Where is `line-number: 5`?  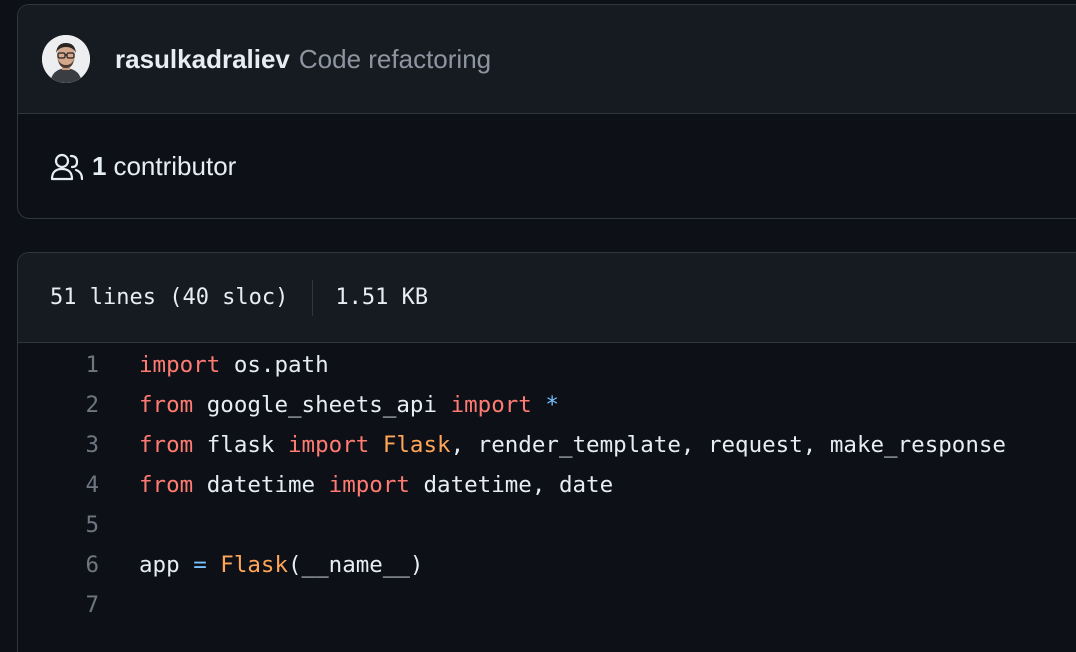 line-number: 5 is located at coordinates (58, 525).